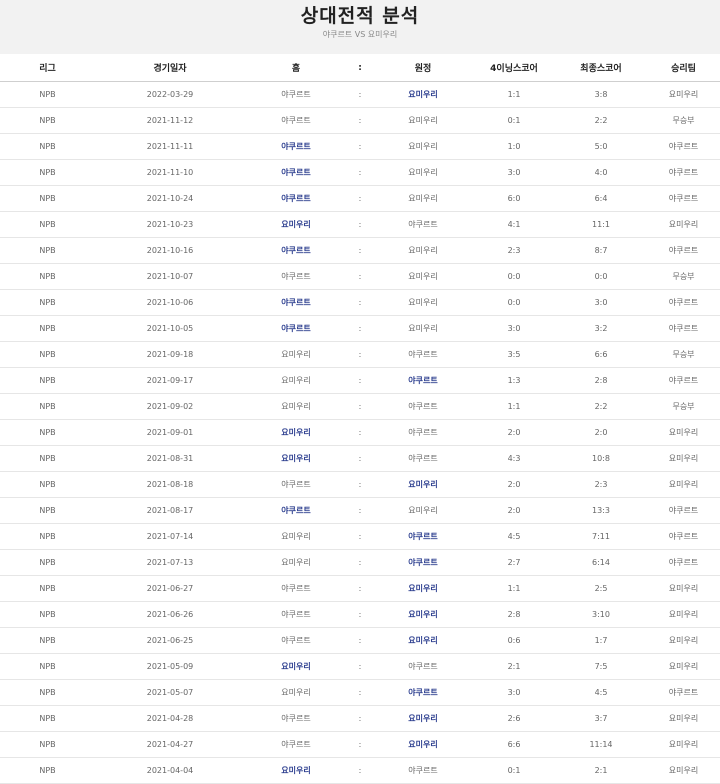 The height and width of the screenshot is (784, 720). What do you see at coordinates (601, 146) in the screenshot?
I see `final-score-cell: 5:0` at bounding box center [601, 146].